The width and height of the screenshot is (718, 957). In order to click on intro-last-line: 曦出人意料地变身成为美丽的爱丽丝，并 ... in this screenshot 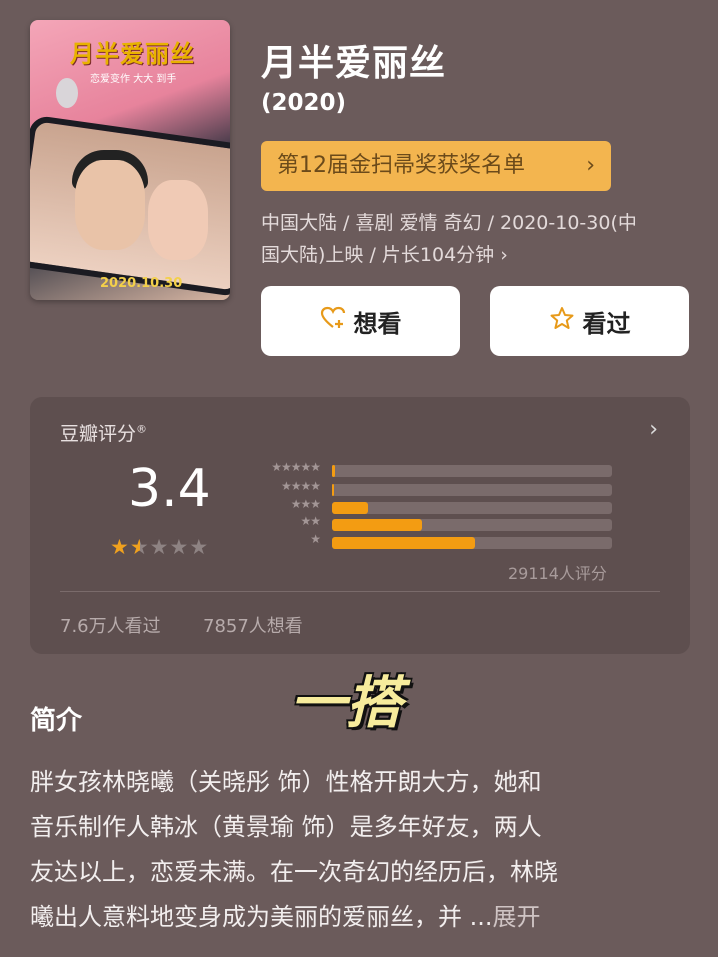, I will do `click(261, 917)`.